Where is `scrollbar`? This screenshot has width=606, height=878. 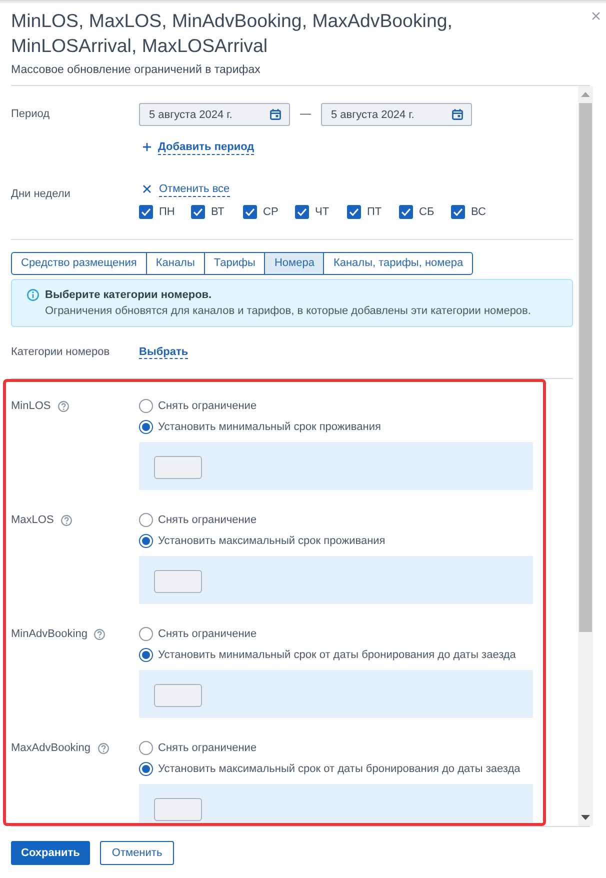 scrollbar is located at coordinates (585, 456).